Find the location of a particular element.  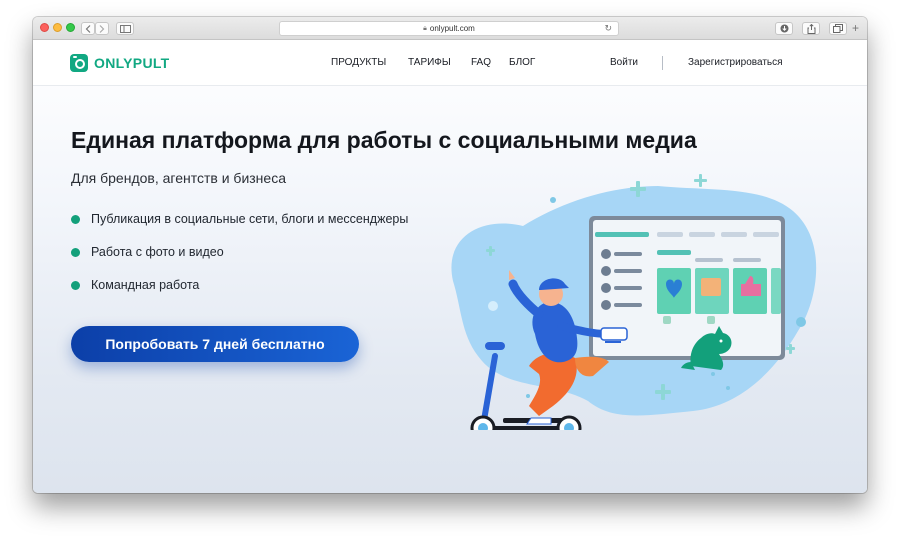

sidebar-icon is located at coordinates (125, 28).